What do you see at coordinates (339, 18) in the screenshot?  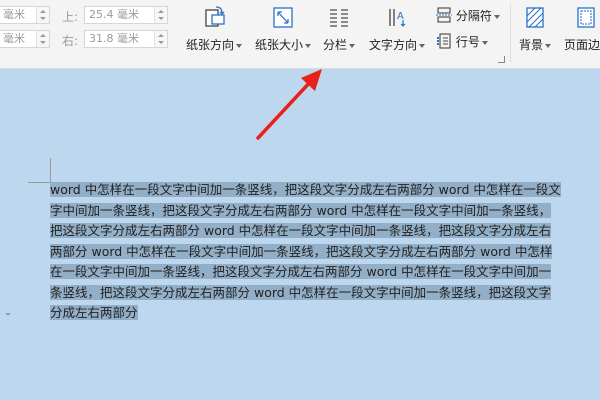 I see `columns-icon` at bounding box center [339, 18].